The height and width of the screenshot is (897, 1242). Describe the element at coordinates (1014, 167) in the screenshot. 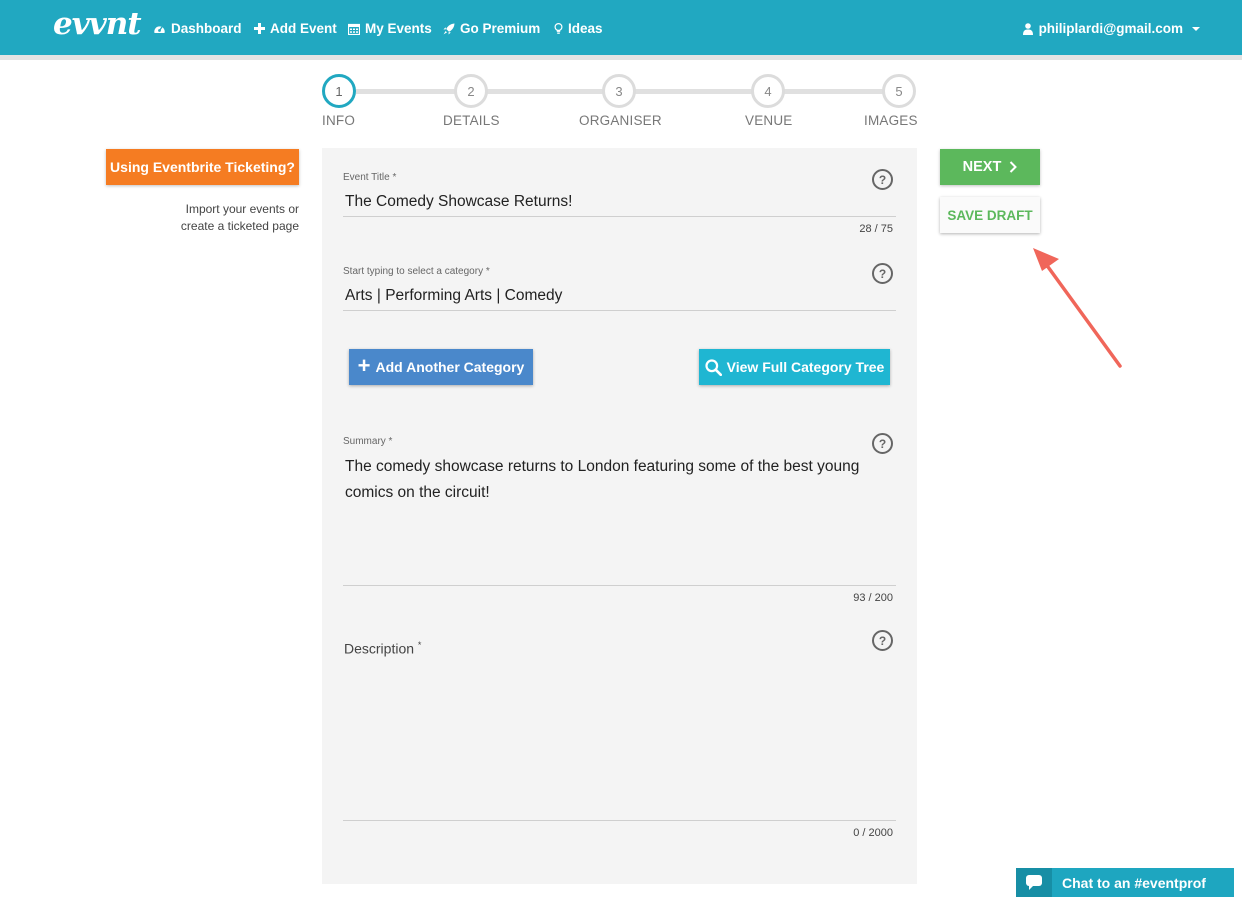

I see `chevron-right-icon` at that location.